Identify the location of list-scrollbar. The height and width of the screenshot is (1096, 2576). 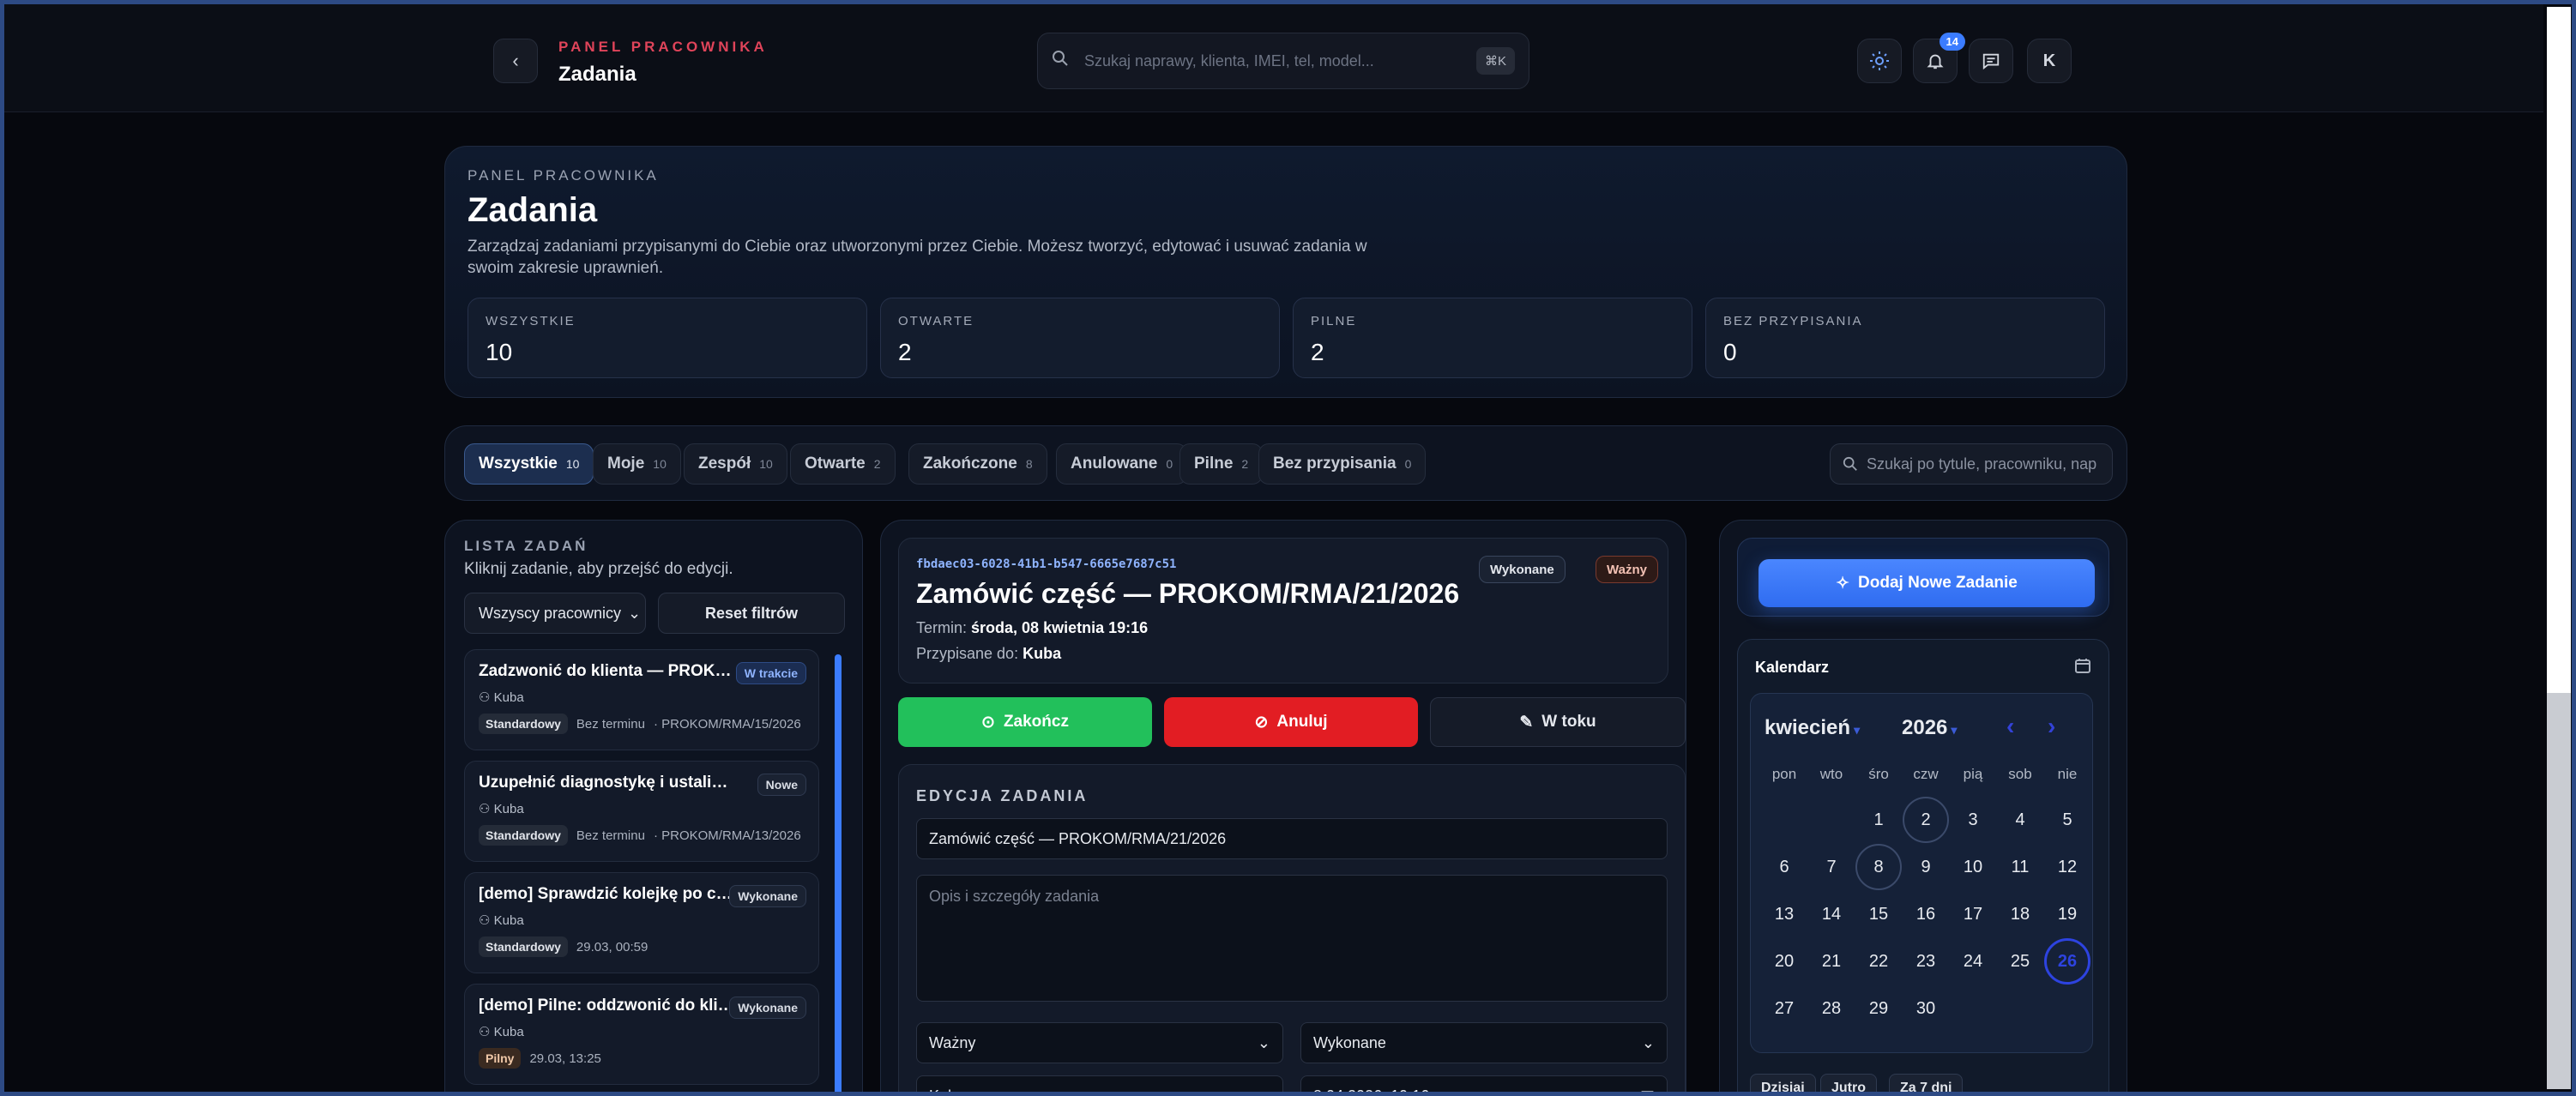
(838, 875).